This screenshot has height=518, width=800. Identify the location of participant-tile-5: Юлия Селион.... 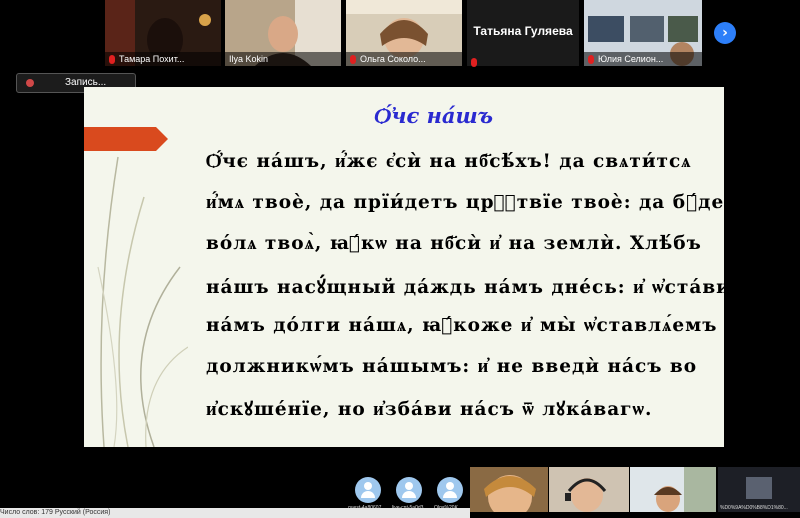
(643, 33).